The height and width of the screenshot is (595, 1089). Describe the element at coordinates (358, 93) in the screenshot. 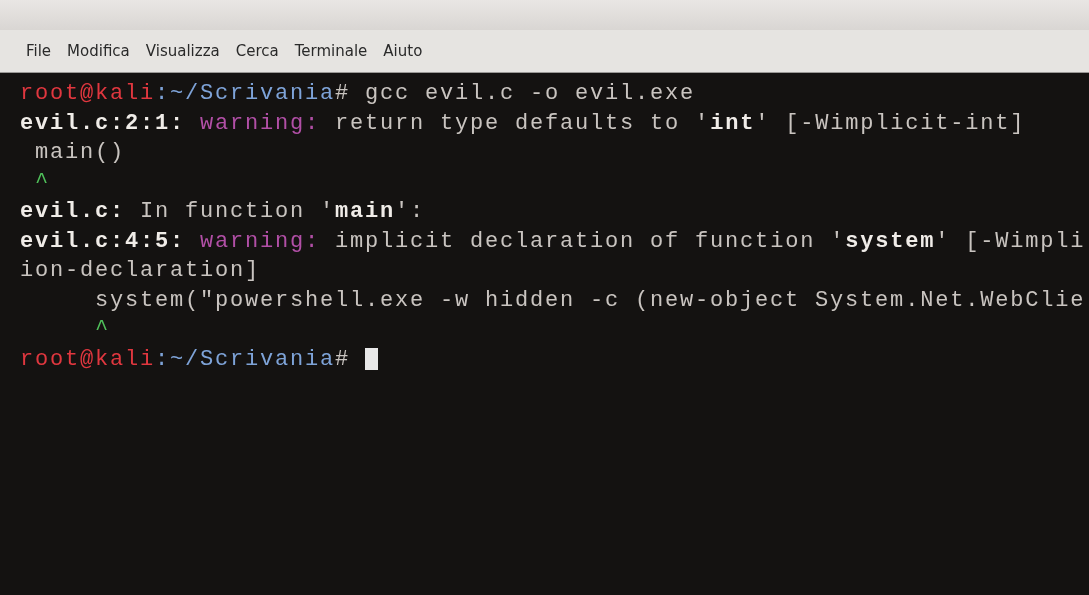

I see `terminal-line: root@kali:~/Scrivania# gcc evil.c -o evil.exe` at that location.